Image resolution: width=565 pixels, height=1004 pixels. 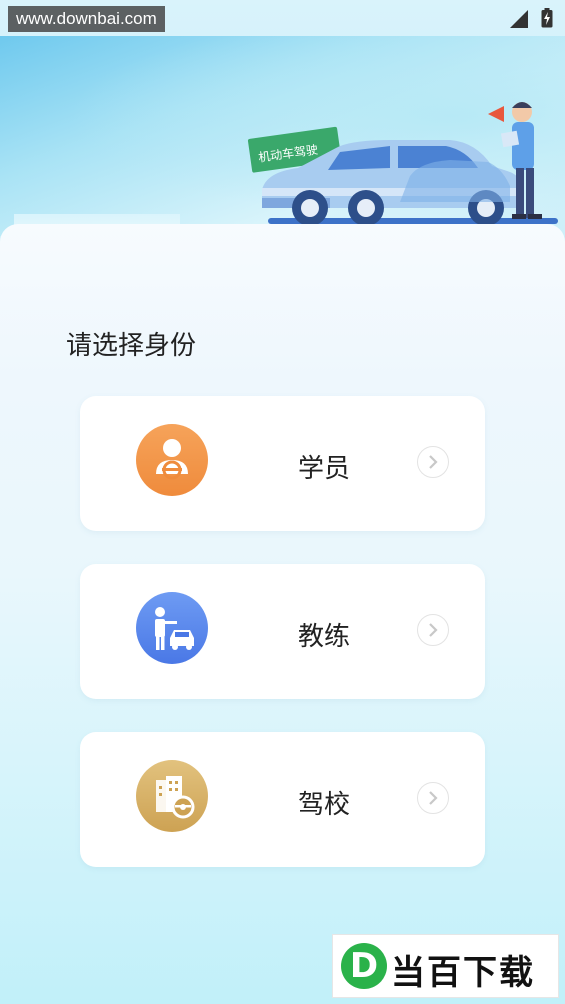 What do you see at coordinates (324, 805) in the screenshot?
I see `role-label-driving-school: 驾校` at bounding box center [324, 805].